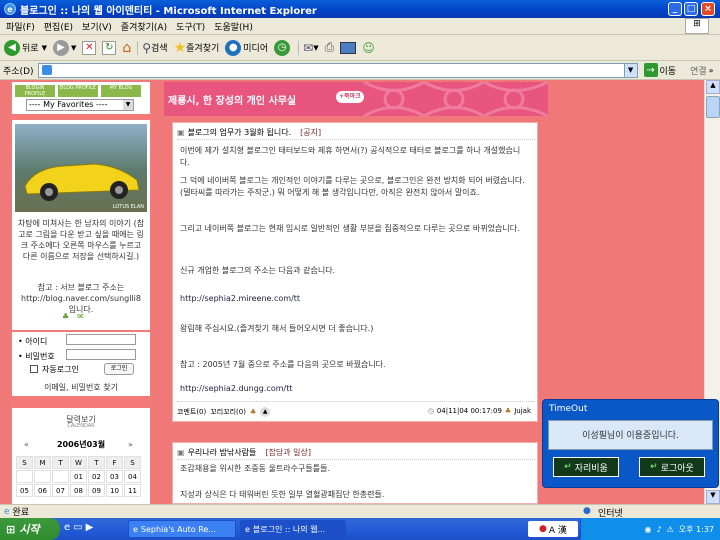 The height and width of the screenshot is (540, 720). Describe the element at coordinates (232, 99) in the screenshot. I see `blog-title: 제룡시, 한 장성의 개인 사무실` at that location.